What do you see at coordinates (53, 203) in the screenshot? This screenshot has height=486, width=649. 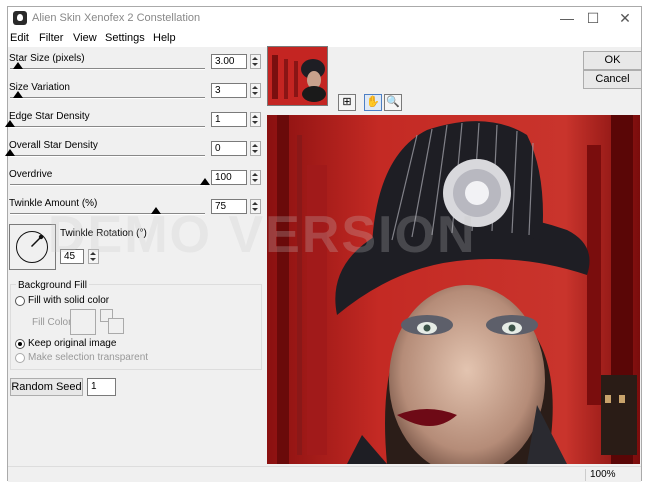 I see `twinkle-amount-label: Twinkle Amount (%)` at bounding box center [53, 203].